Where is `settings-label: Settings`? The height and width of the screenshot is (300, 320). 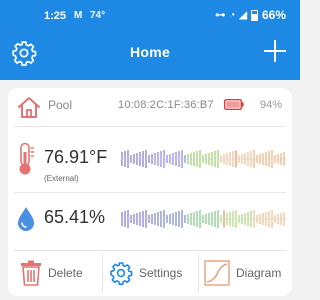
settings-label: Settings is located at coordinates (161, 273).